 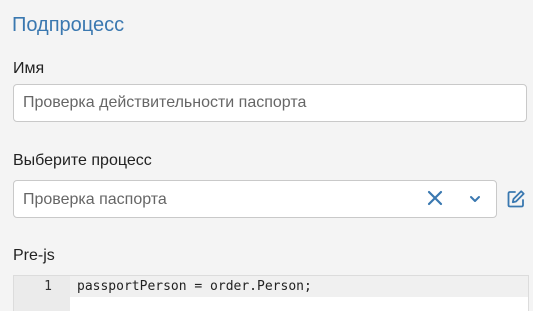 I want to click on line-number-gutter: 1, so click(x=42, y=293).